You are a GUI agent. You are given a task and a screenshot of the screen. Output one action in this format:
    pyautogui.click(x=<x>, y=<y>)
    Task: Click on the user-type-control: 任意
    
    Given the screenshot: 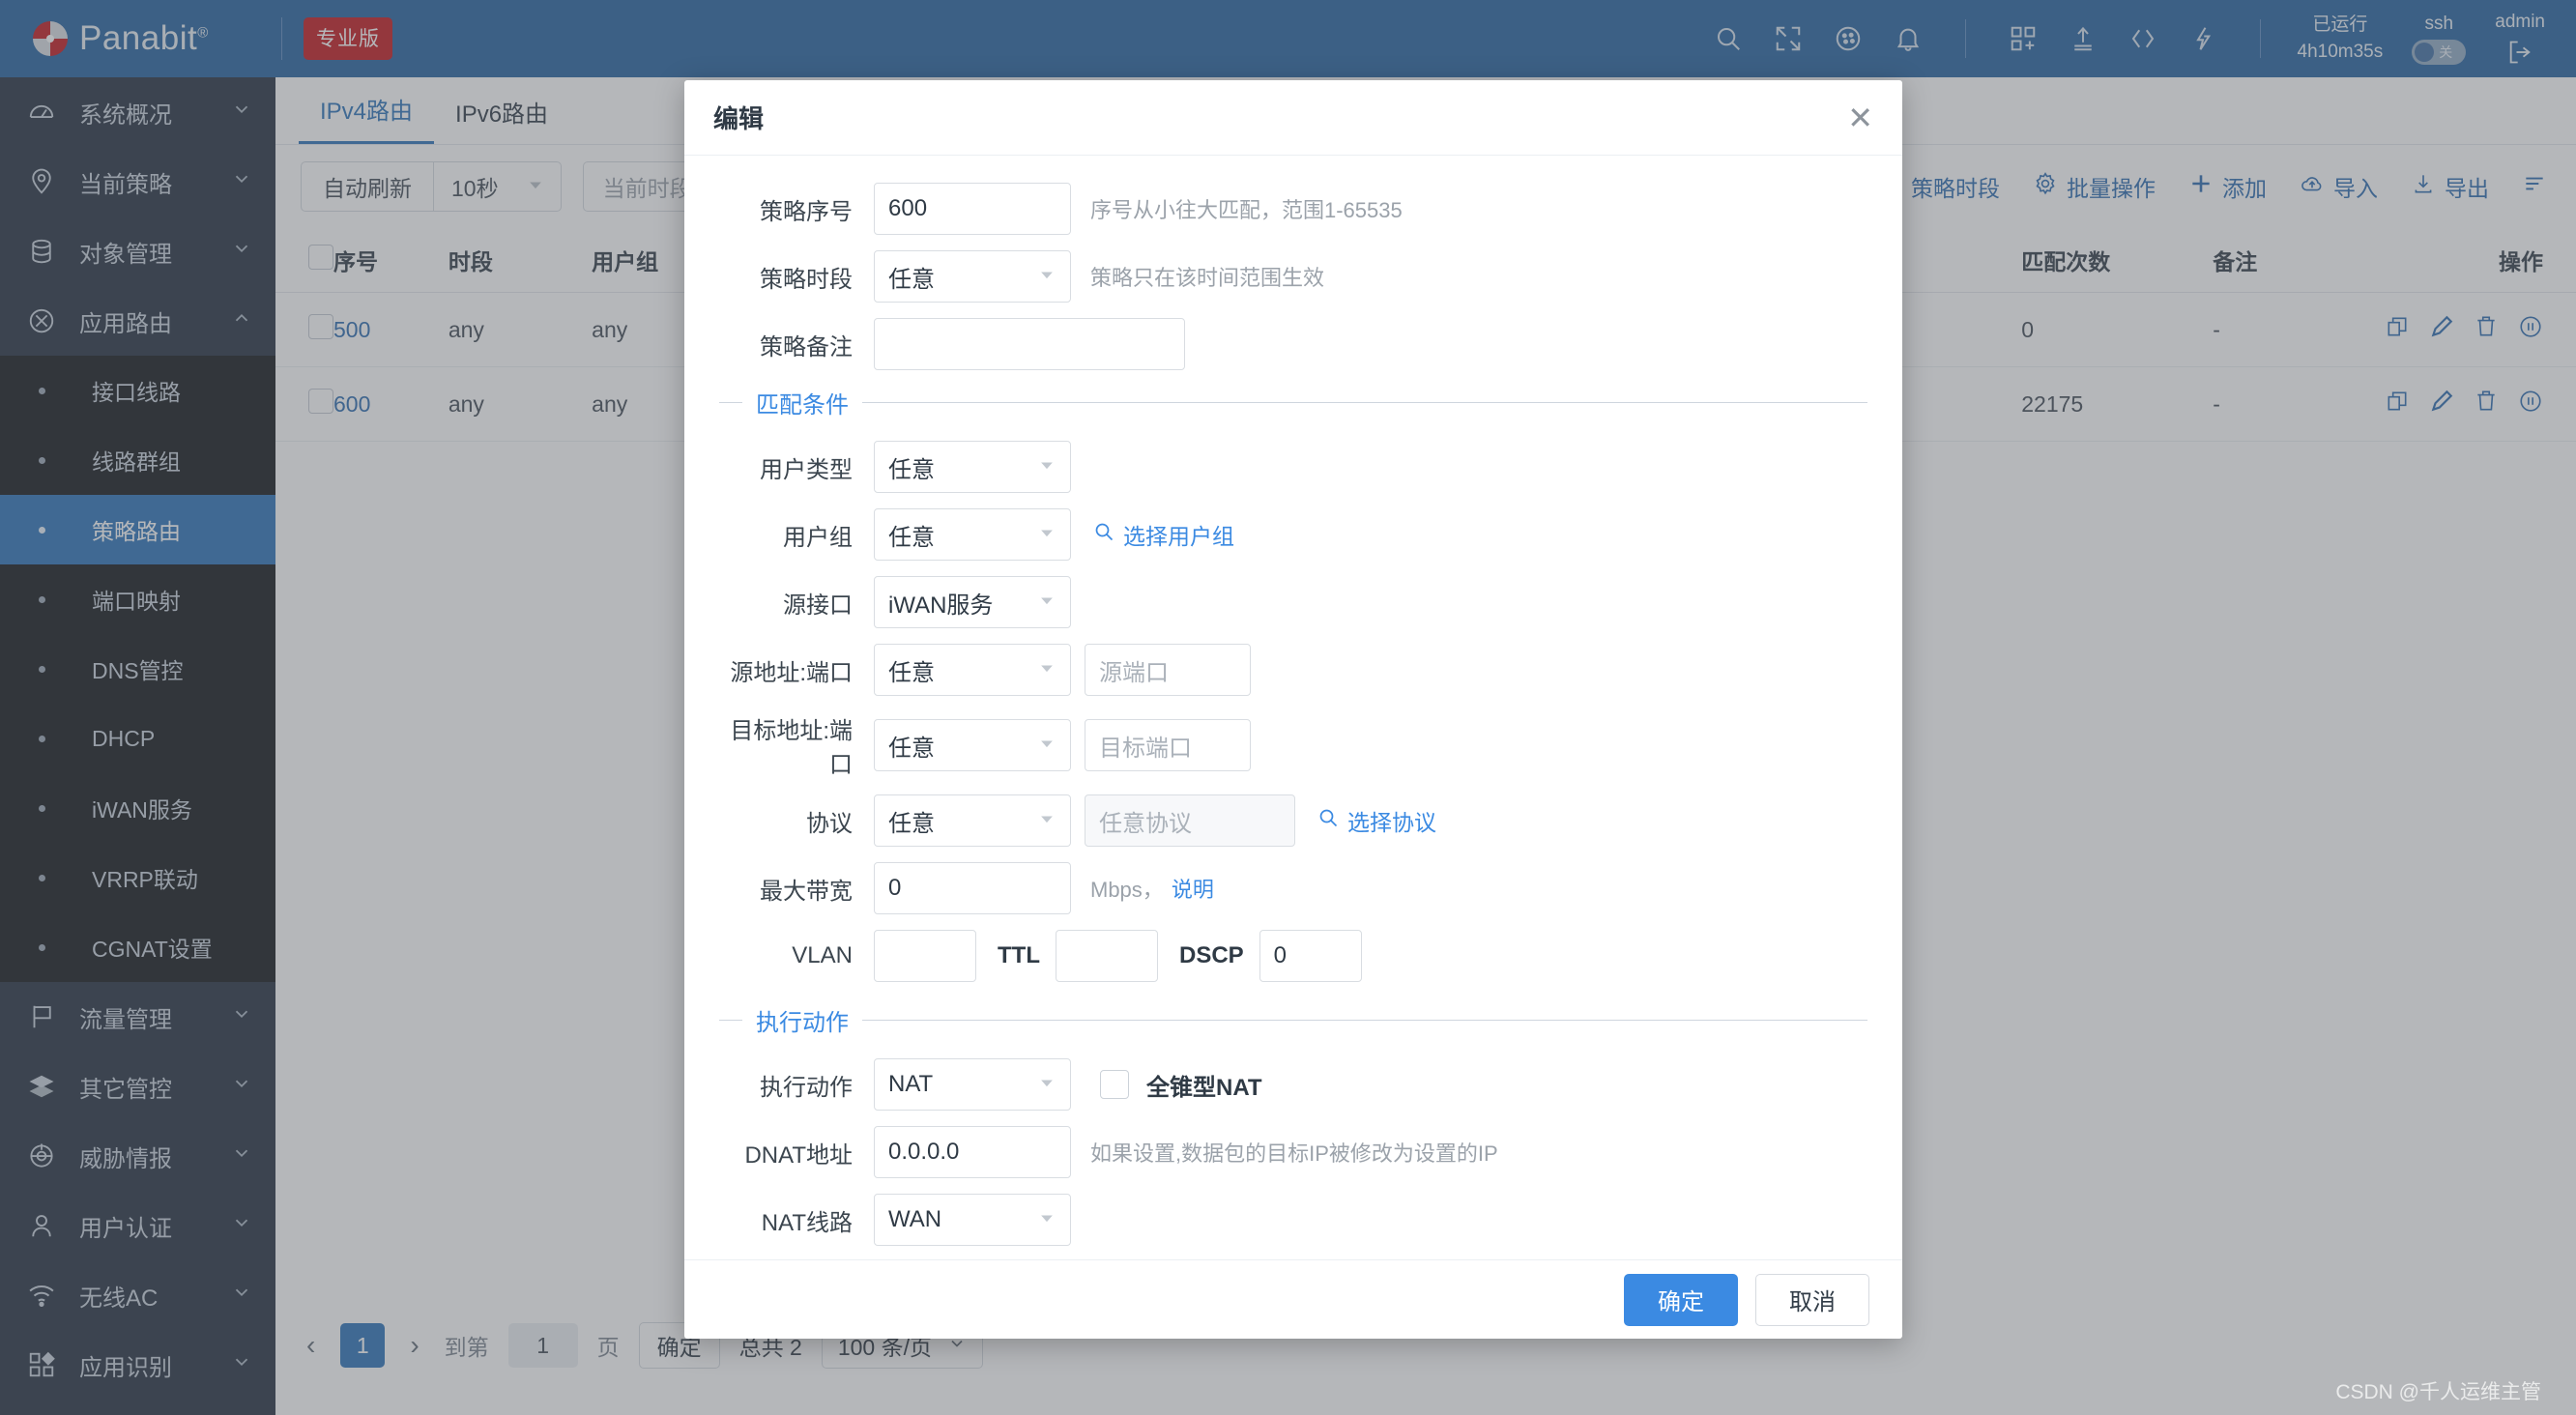 What is the action you would take?
    pyautogui.click(x=972, y=468)
    